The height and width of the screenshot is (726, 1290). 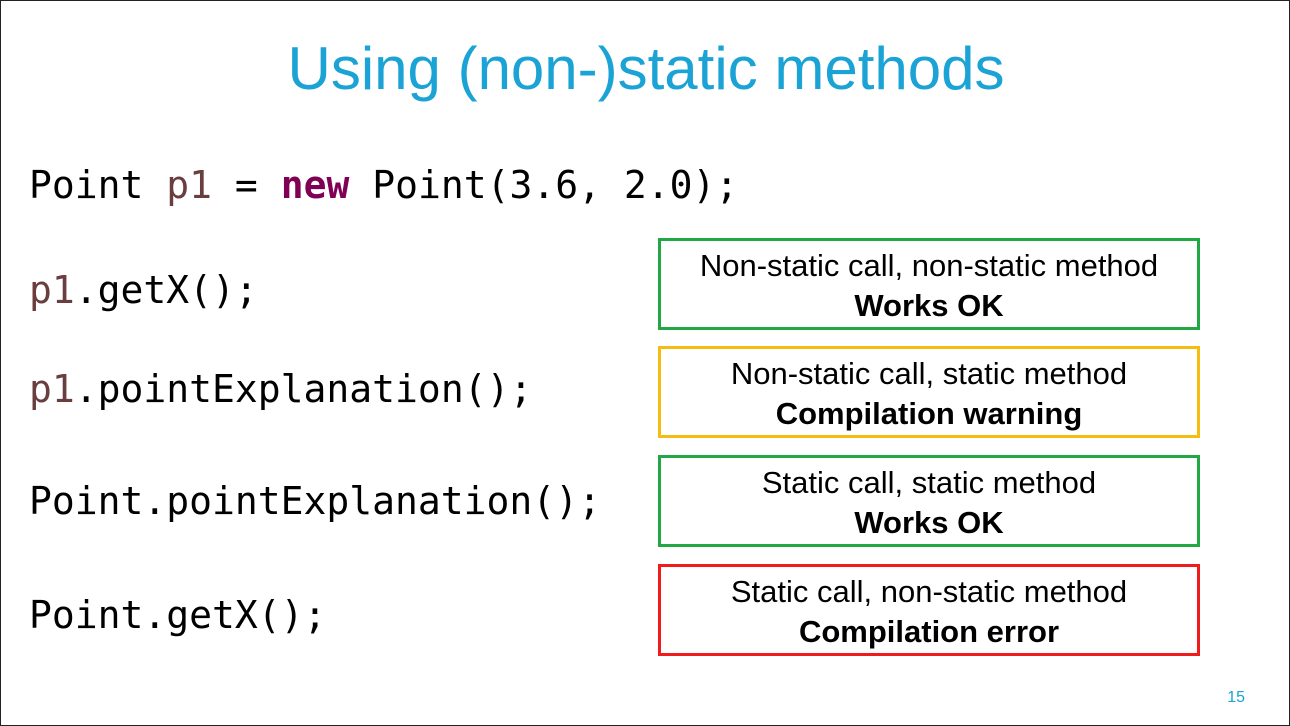 What do you see at coordinates (929, 265) in the screenshot?
I see `result-description: Non-static call, non-static method` at bounding box center [929, 265].